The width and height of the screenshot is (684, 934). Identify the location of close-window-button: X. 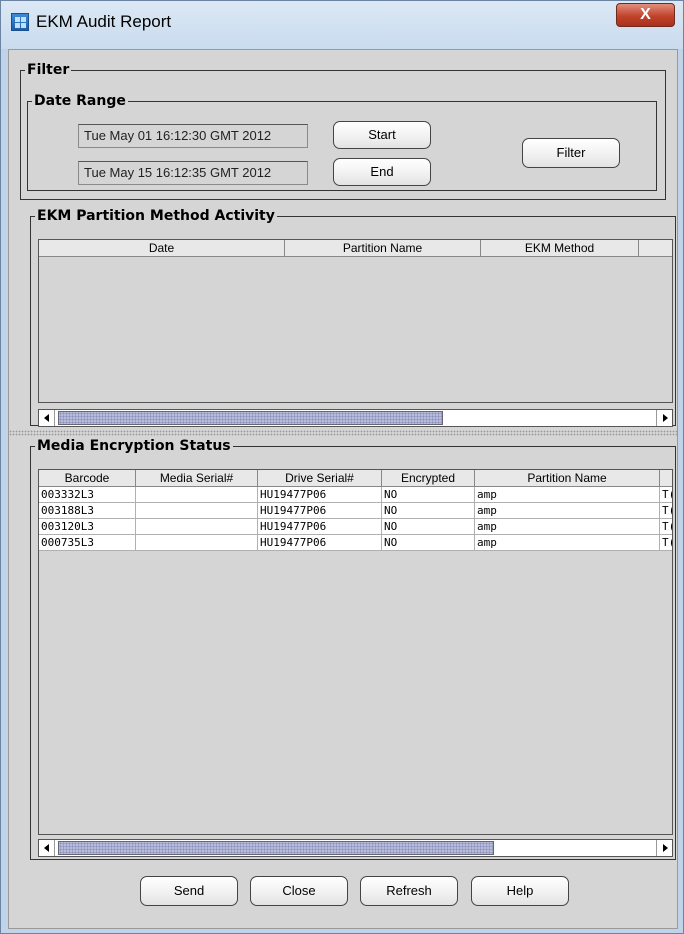
(645, 15).